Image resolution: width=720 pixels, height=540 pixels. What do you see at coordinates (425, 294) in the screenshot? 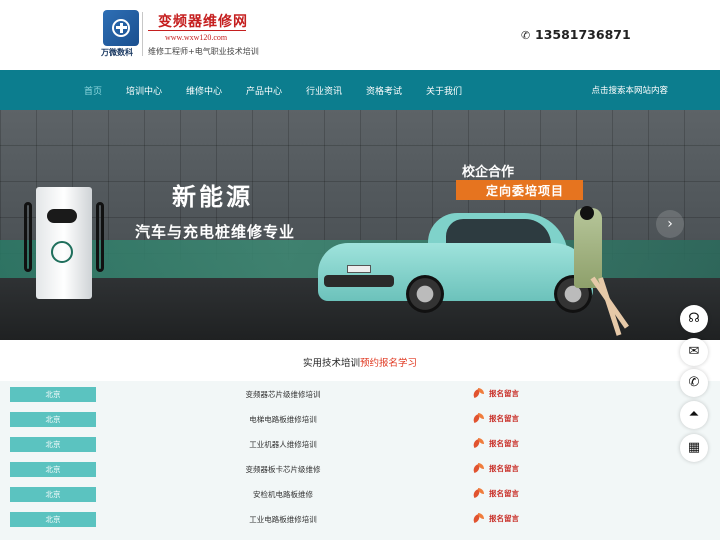
I see `car-front-wheel` at bounding box center [425, 294].